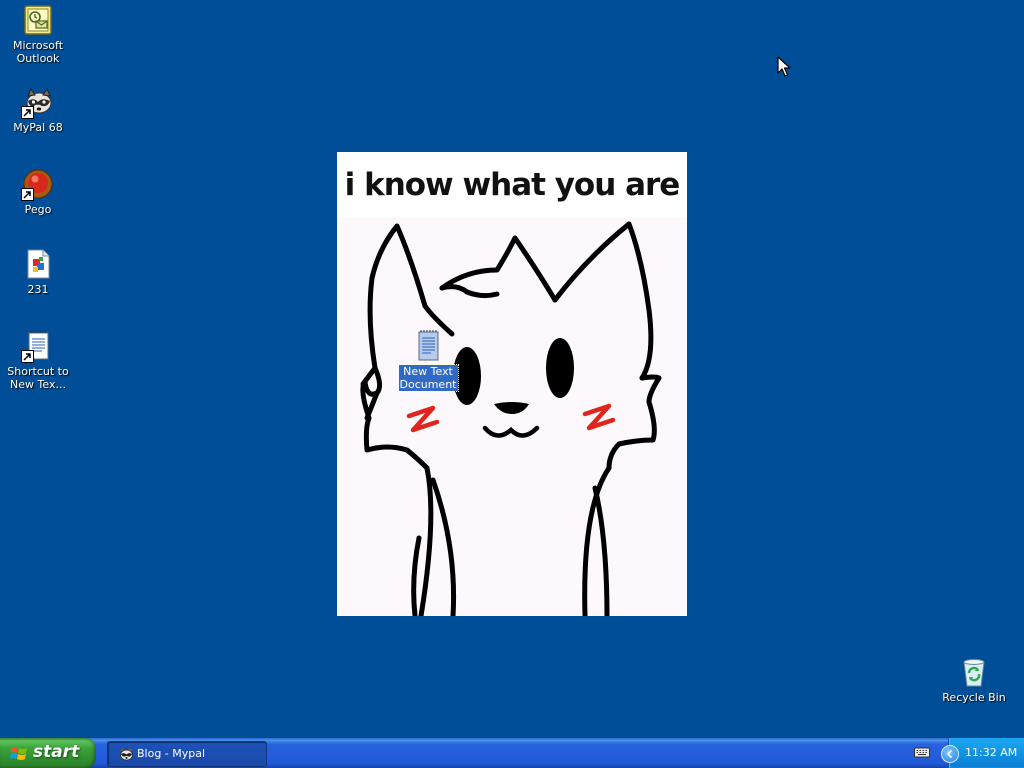 This screenshot has height=768, width=1024. What do you see at coordinates (38, 264) in the screenshot?
I see `image-file-icon` at bounding box center [38, 264].